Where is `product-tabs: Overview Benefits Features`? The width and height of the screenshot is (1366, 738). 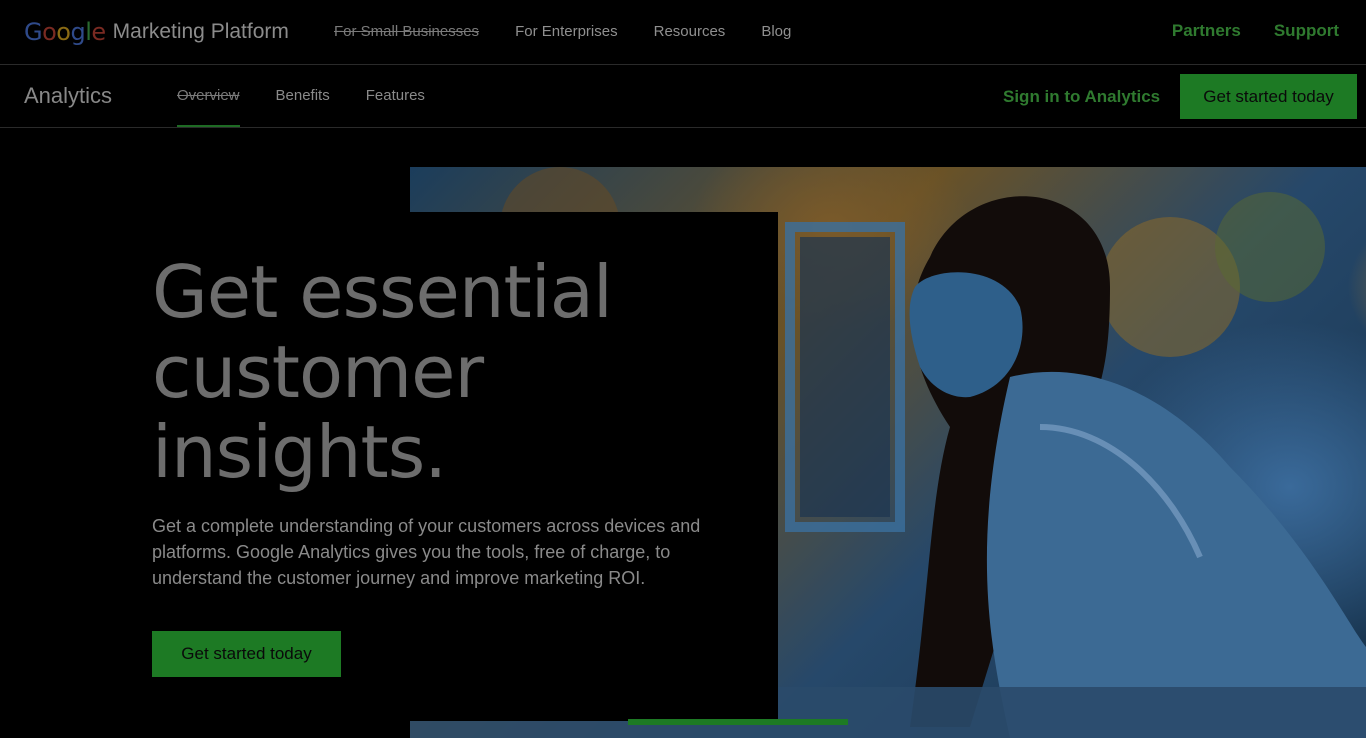 product-tabs: Overview Benefits Features is located at coordinates (319, 96).